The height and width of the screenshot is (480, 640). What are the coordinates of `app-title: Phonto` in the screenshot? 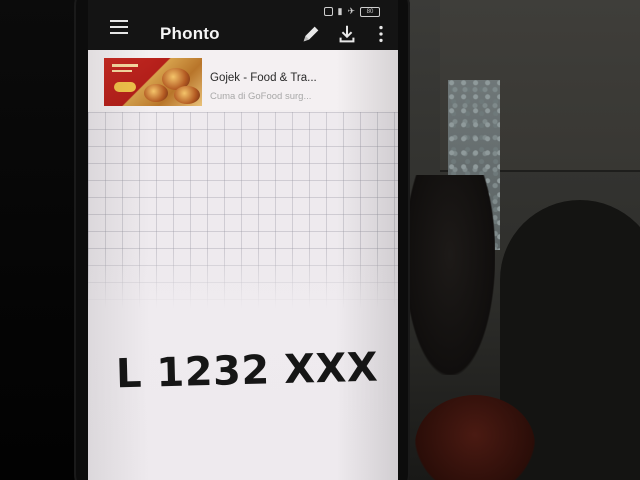 It's located at (190, 33).